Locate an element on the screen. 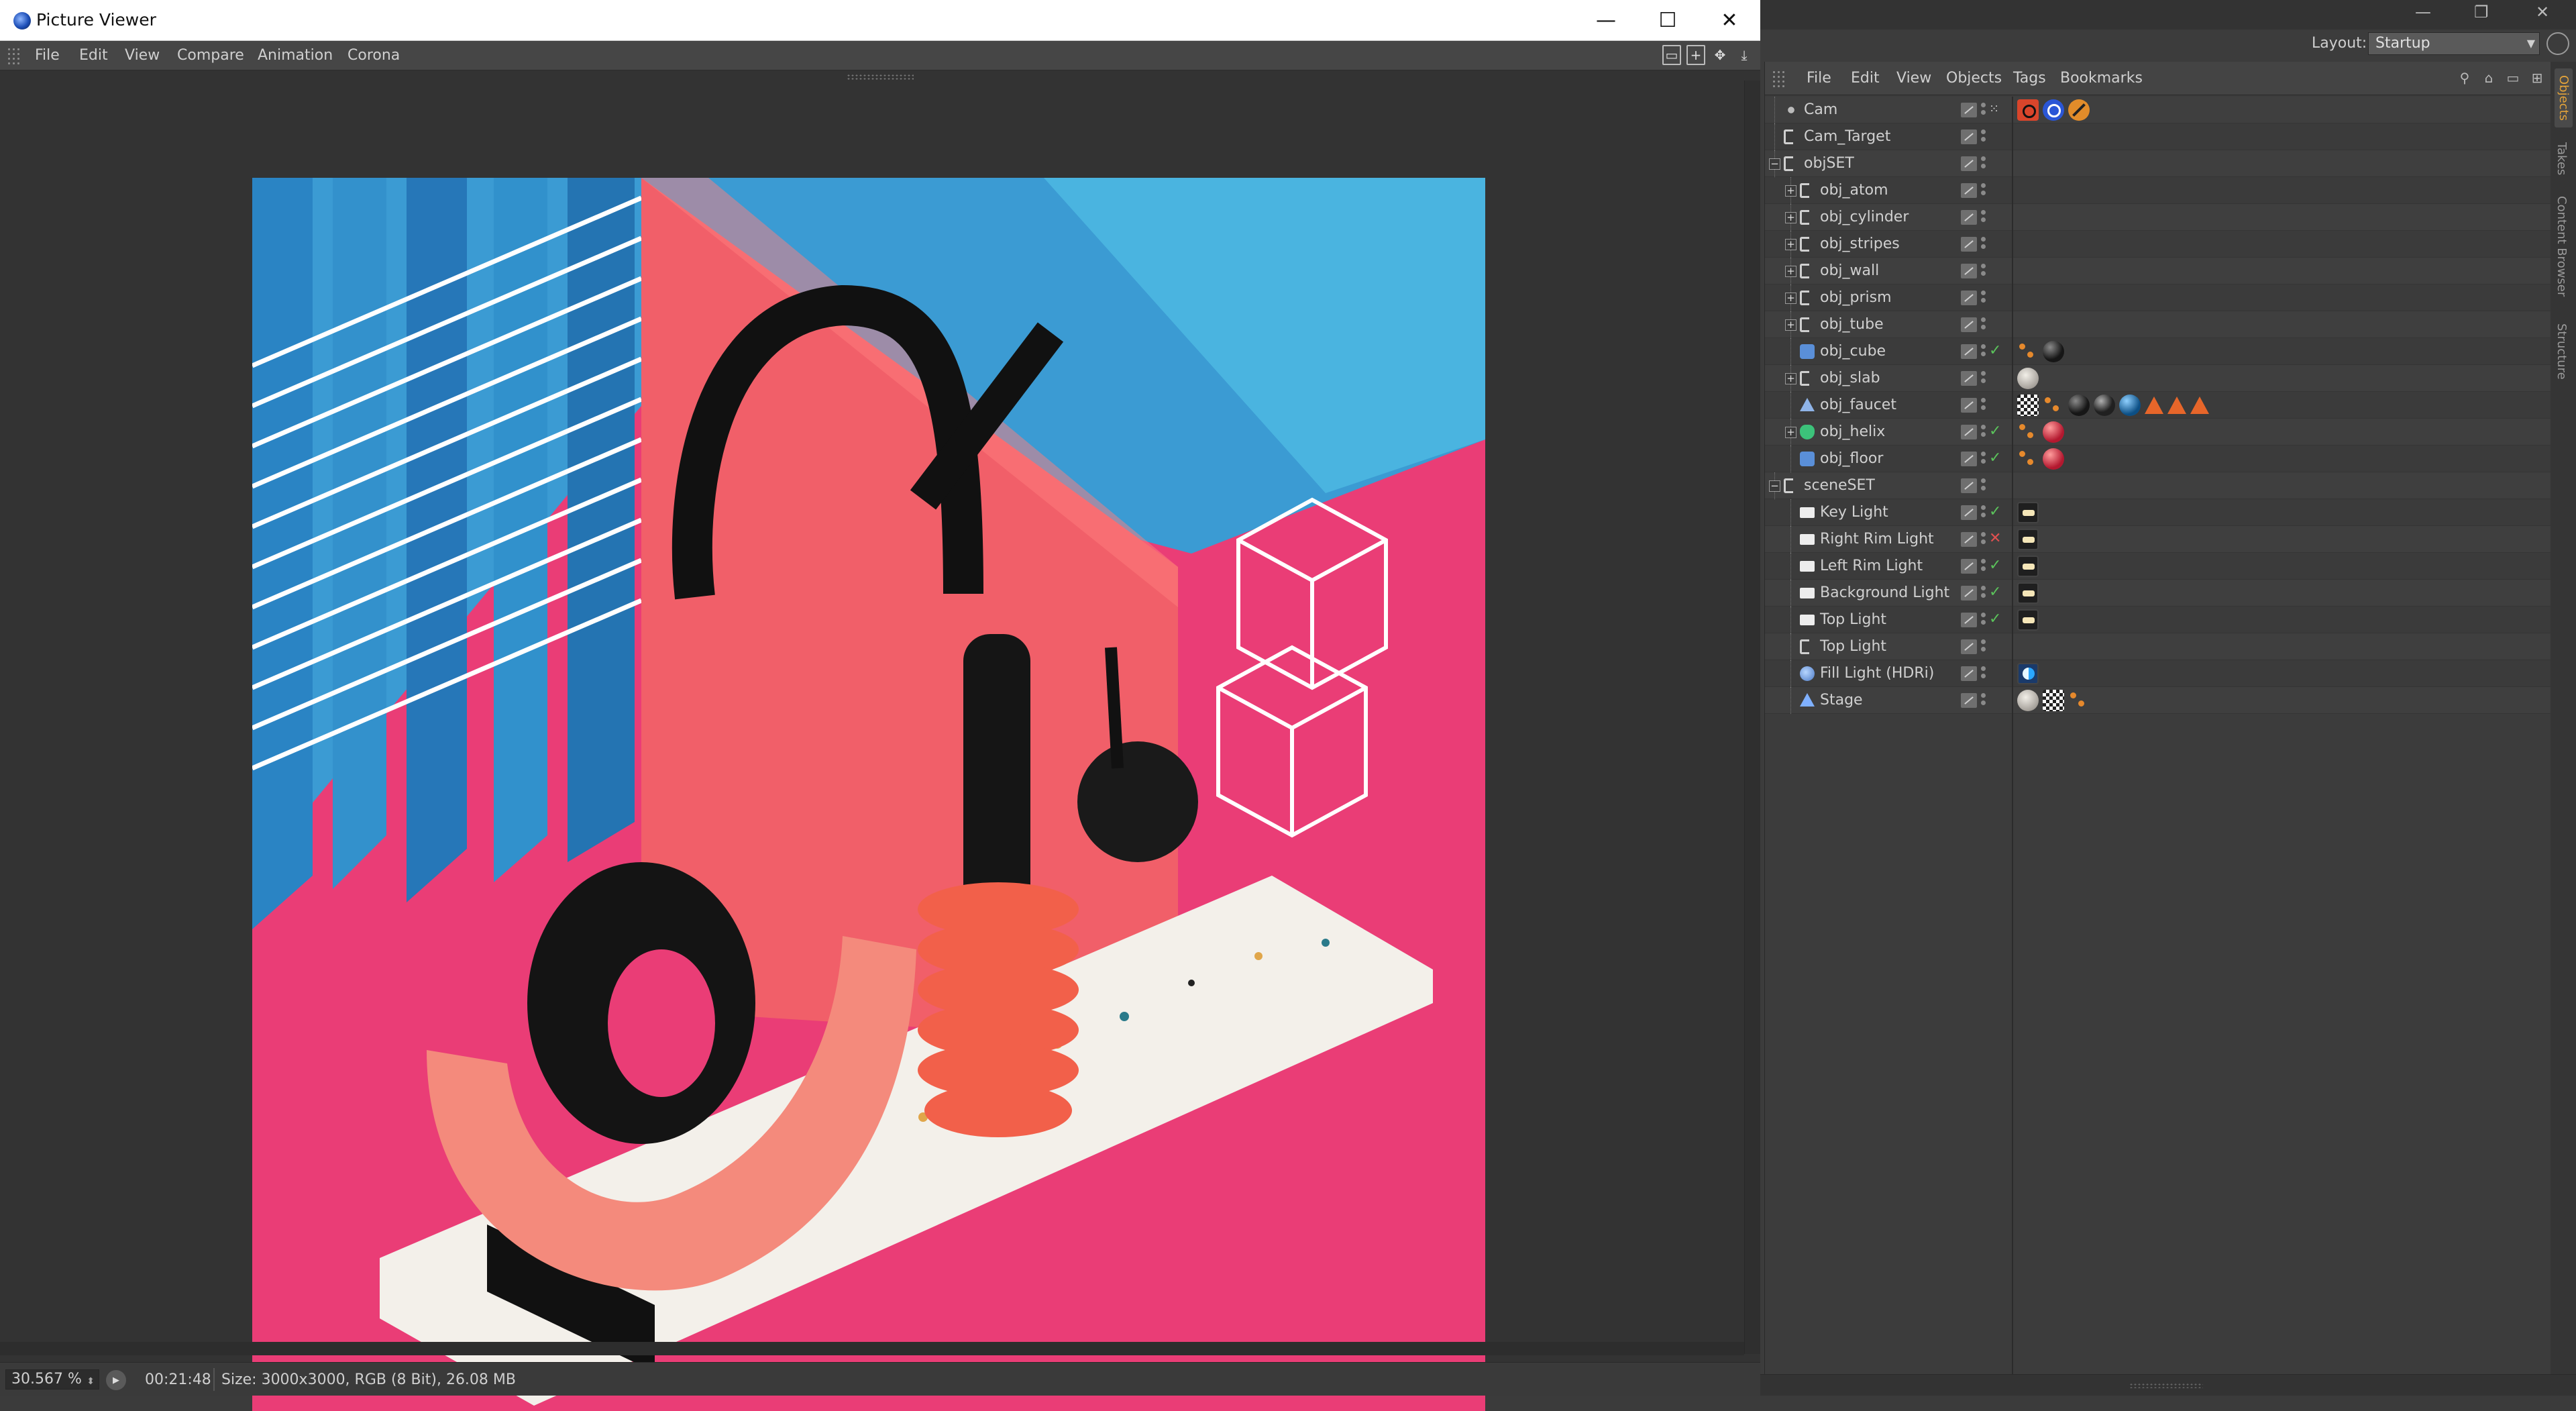 The height and width of the screenshot is (1411, 2576). object-row: obj_faucet is located at coordinates (2158, 405).